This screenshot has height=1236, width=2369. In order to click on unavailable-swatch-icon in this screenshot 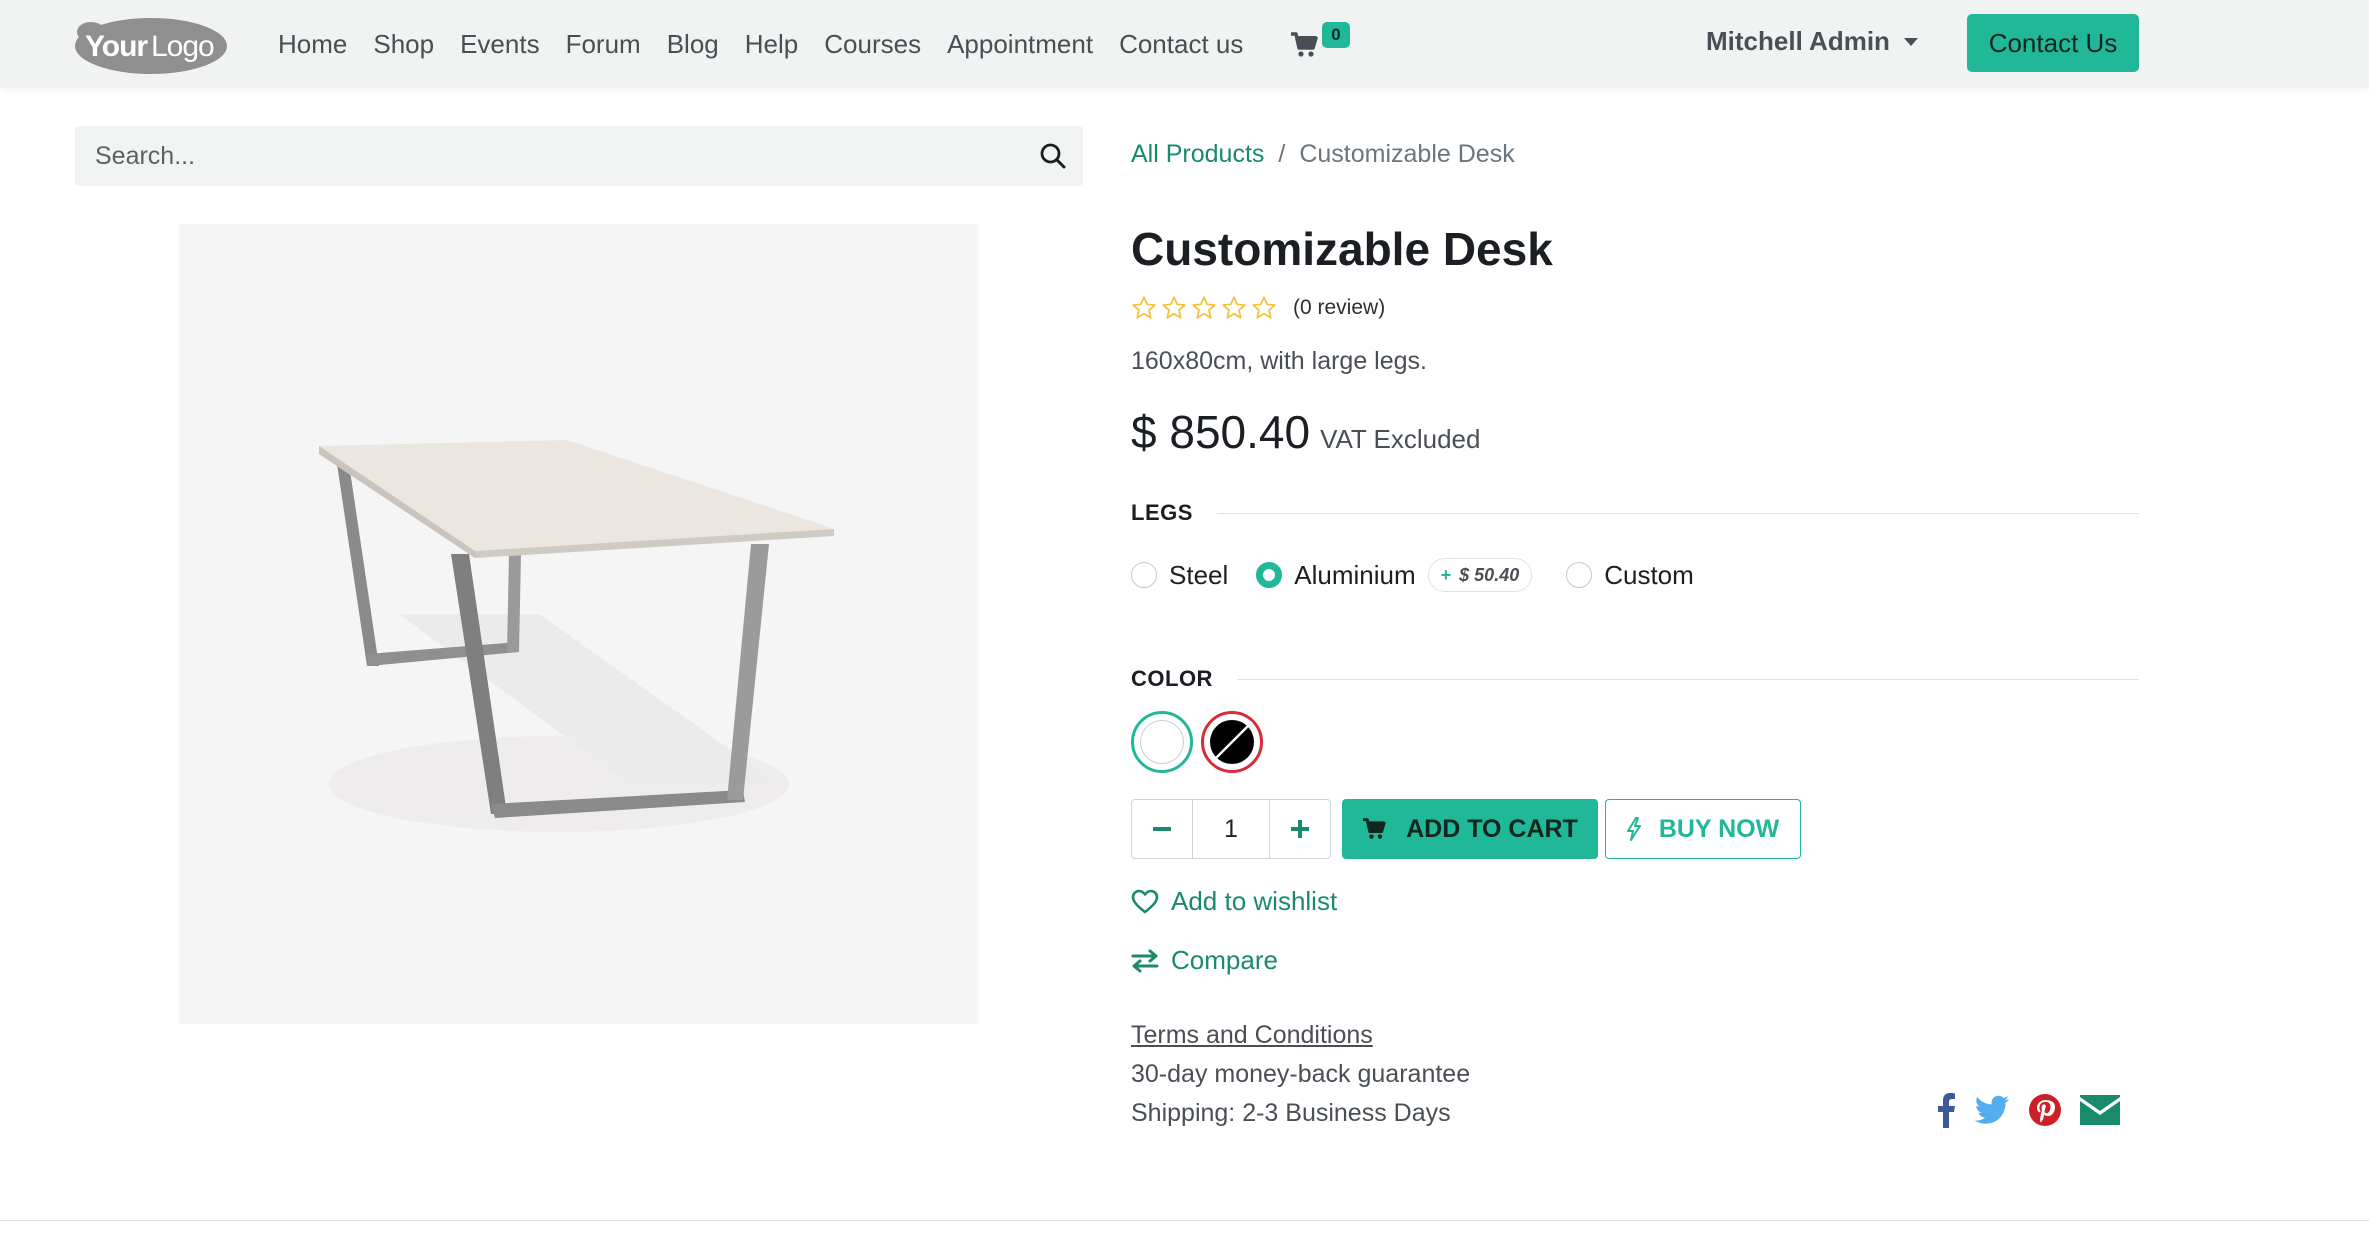, I will do `click(1232, 742)`.